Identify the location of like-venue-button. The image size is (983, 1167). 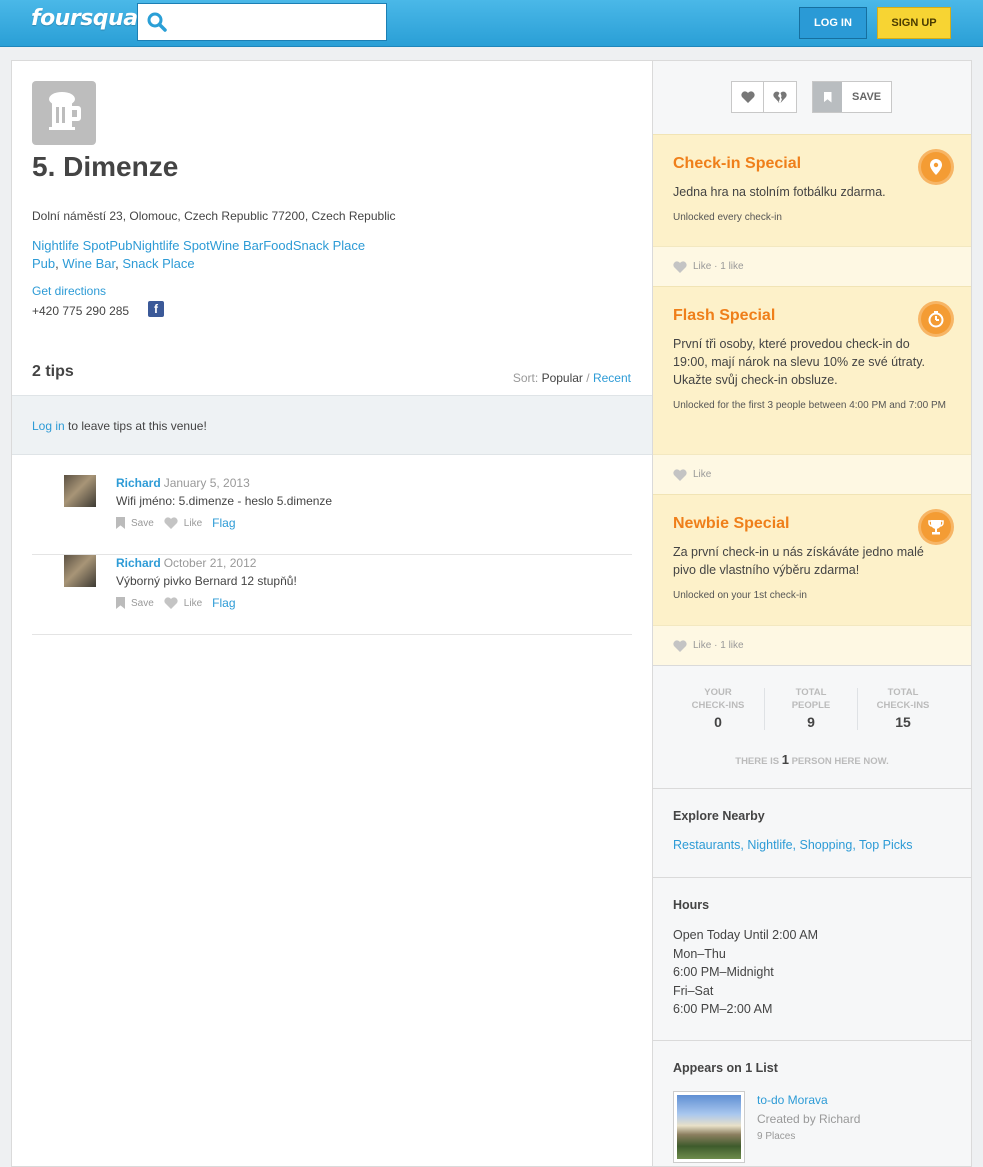
(747, 97).